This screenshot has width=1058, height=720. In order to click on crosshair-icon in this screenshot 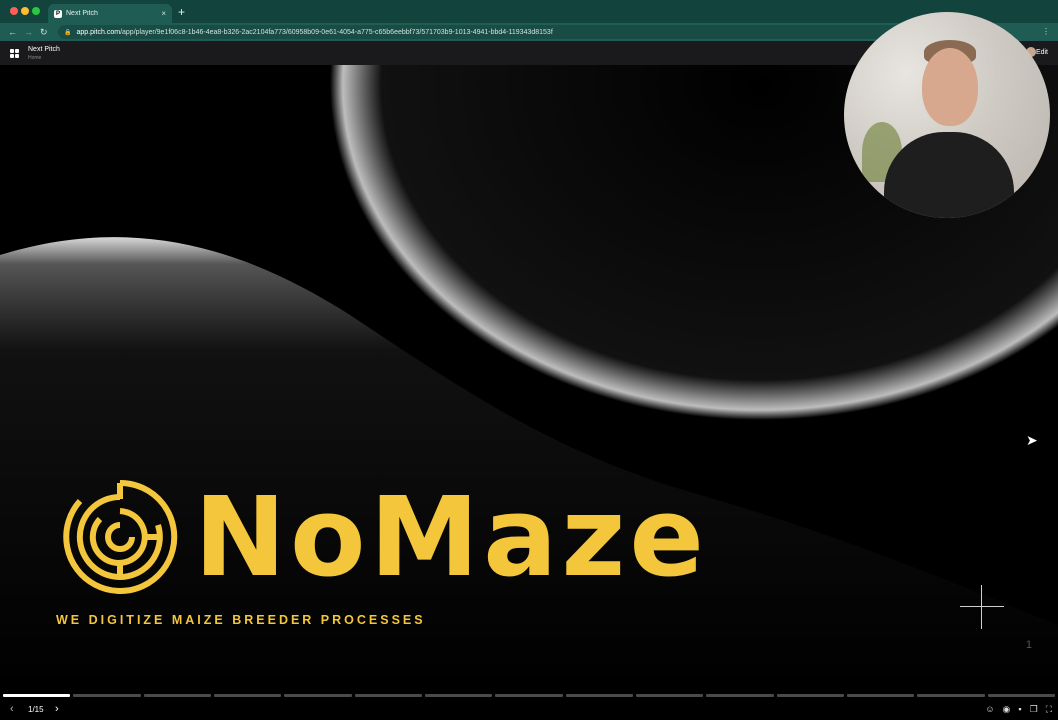, I will do `click(982, 607)`.